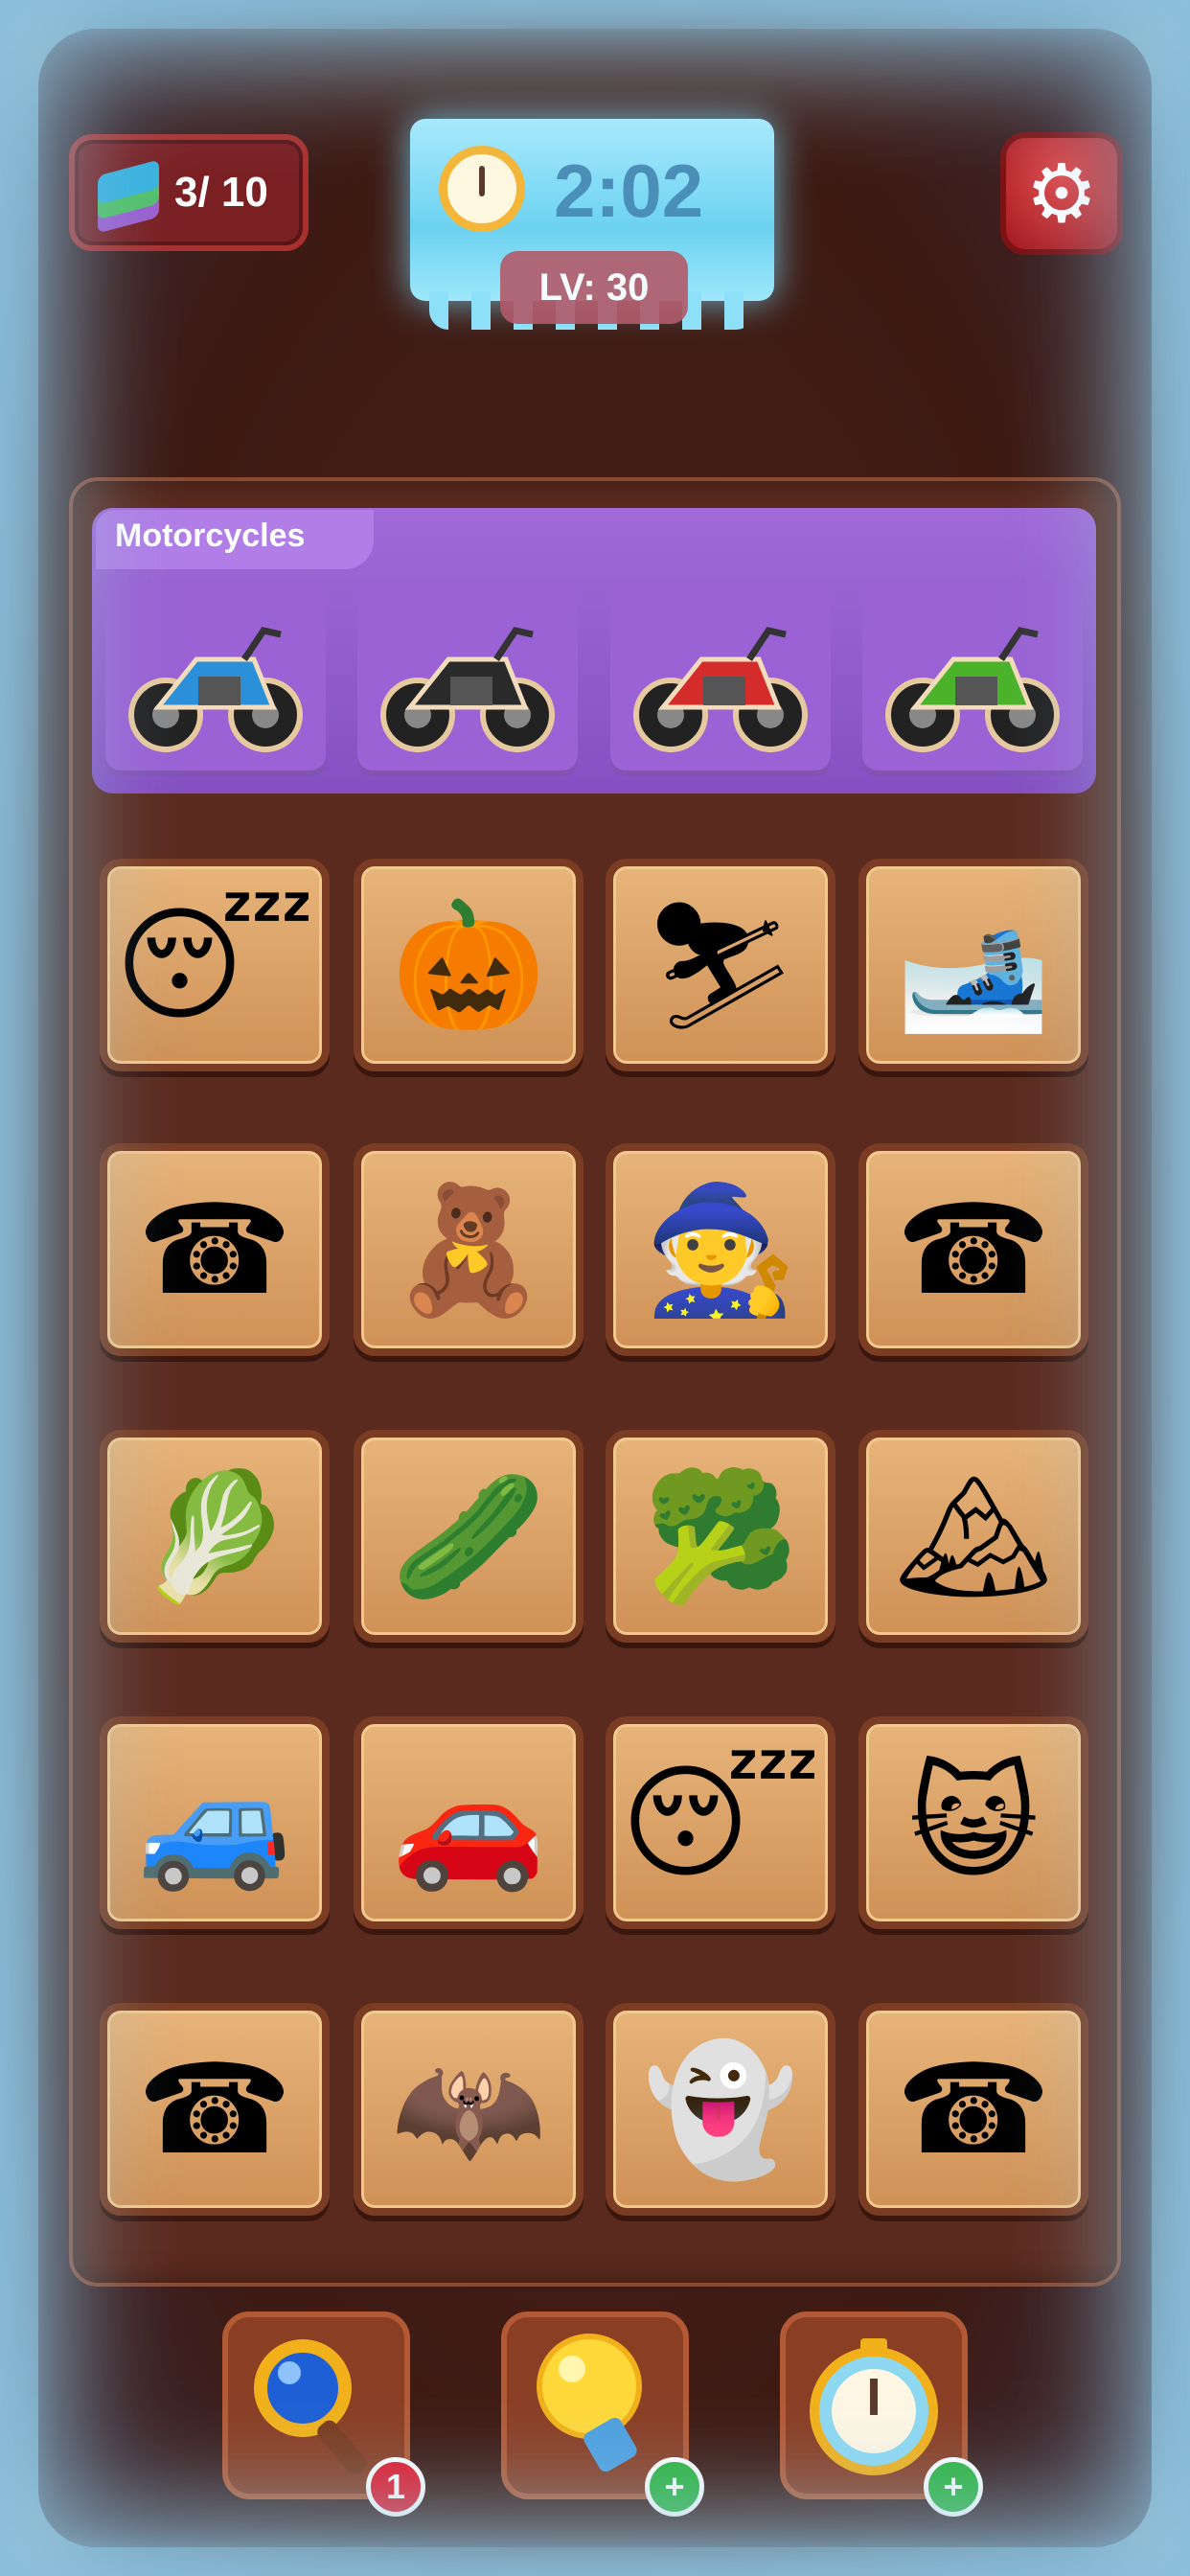 Image resolution: width=1190 pixels, height=2576 pixels. I want to click on category-title: Motorcycles, so click(210, 536).